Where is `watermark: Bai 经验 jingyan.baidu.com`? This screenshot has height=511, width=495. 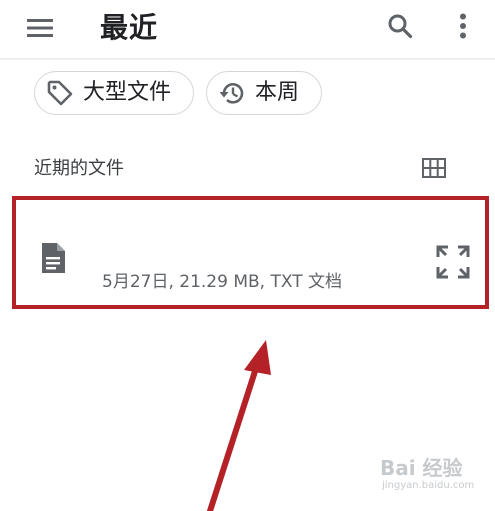 watermark: Bai 经验 jingyan.baidu.com is located at coordinates (430, 476).